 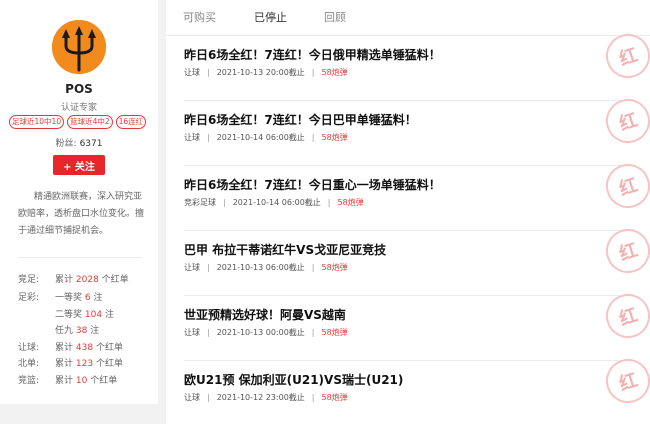 What do you see at coordinates (312, 54) in the screenshot?
I see `item-title: 昨日6场全红！7连红！今日俄甲精选单锤猛料！` at bounding box center [312, 54].